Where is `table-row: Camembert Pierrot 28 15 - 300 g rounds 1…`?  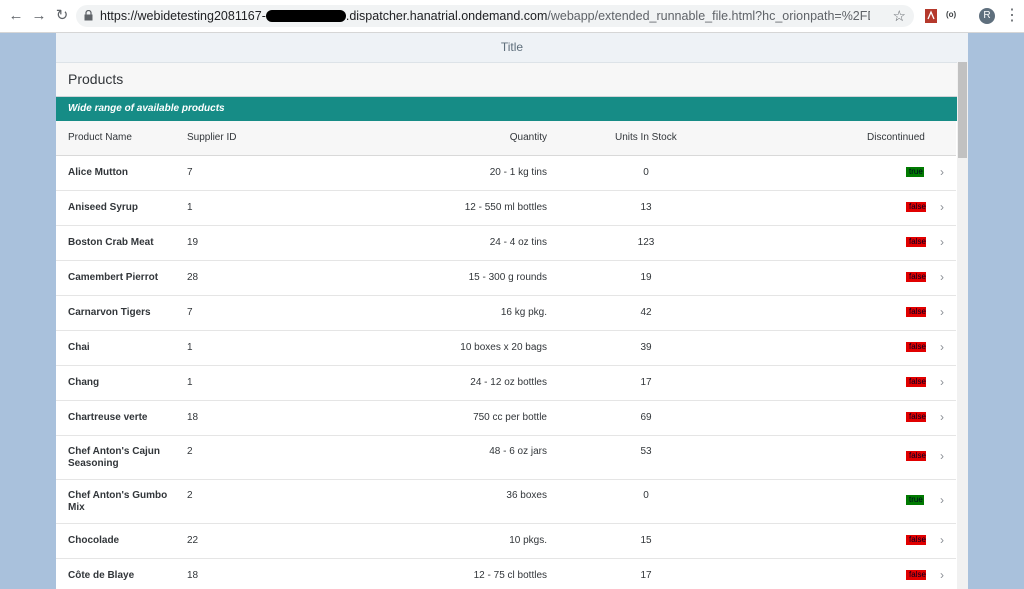
table-row: Camembert Pierrot 28 15 - 300 g rounds 1… is located at coordinates (506, 278).